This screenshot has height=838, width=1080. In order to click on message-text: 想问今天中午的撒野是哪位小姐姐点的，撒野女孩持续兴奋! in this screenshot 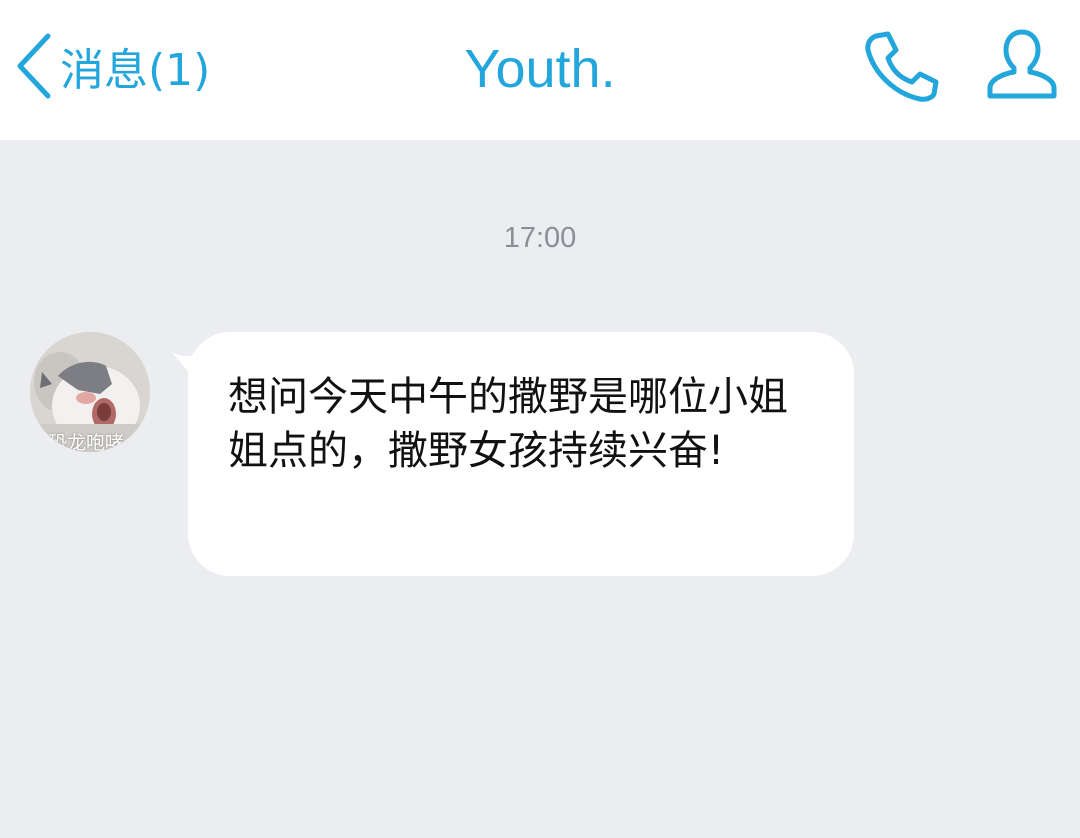, I will do `click(508, 424)`.